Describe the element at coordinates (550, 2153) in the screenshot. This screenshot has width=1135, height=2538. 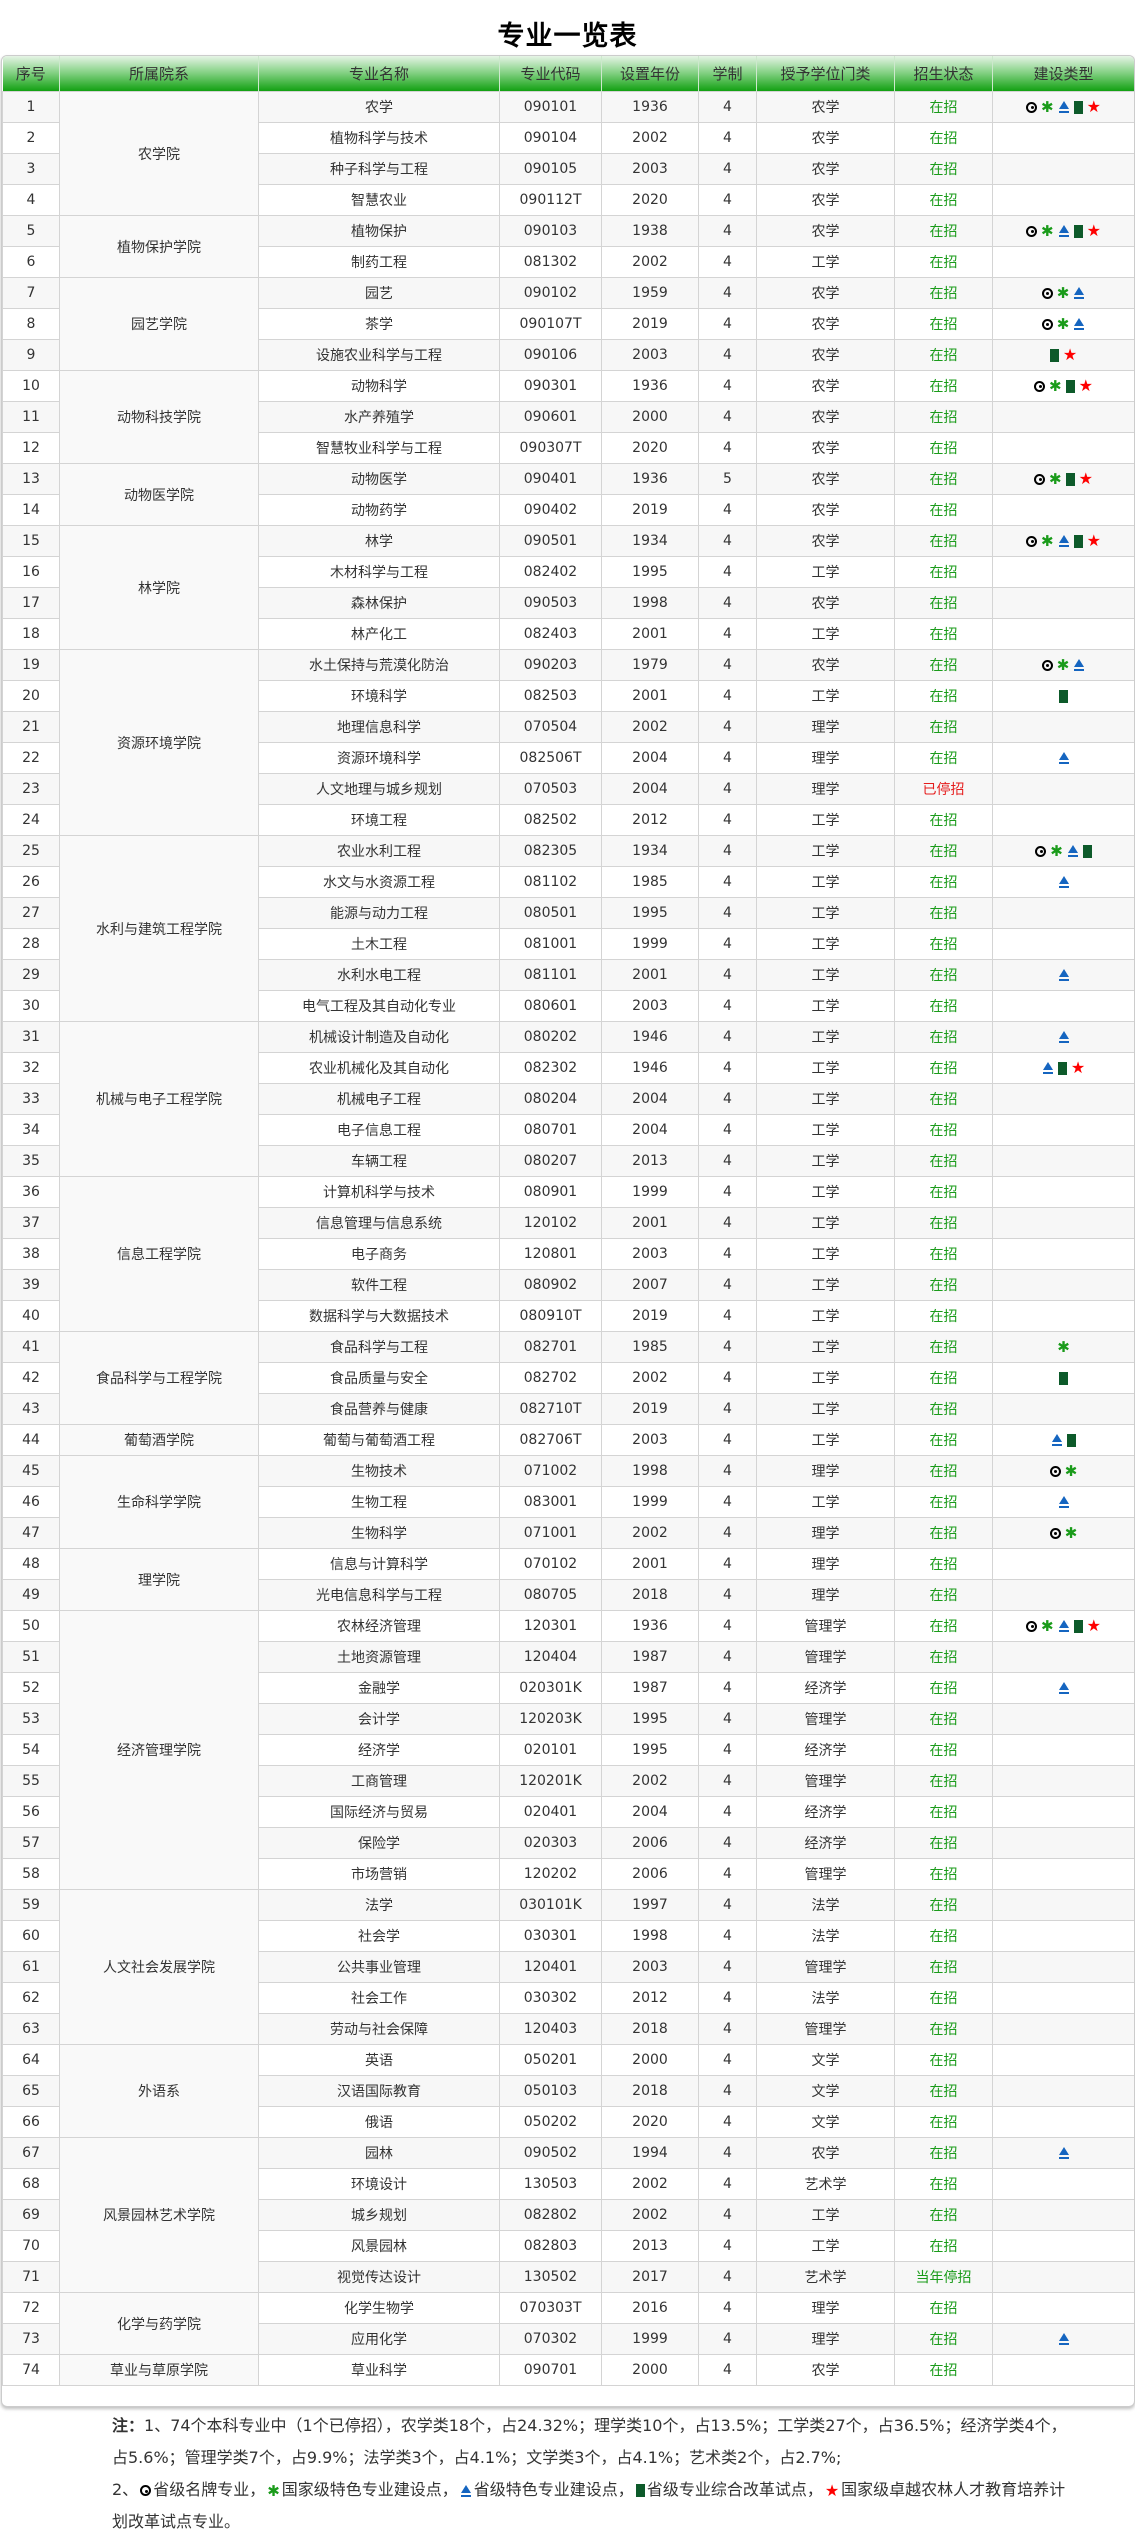
I see `major-code: 090502` at that location.